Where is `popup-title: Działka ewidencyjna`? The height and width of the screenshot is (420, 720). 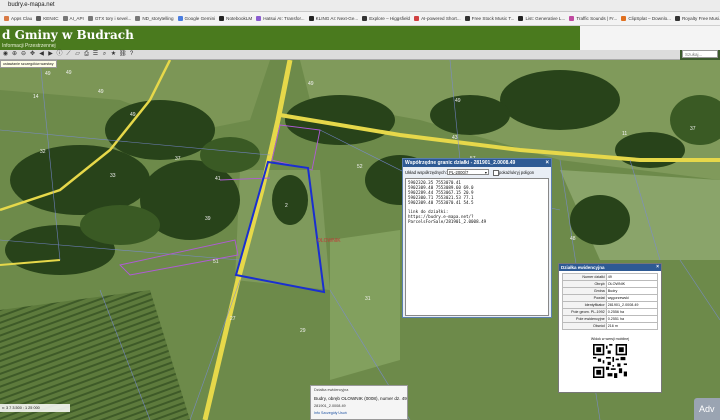
popup-title: Działka ewidencyjna is located at coordinates (331, 390).